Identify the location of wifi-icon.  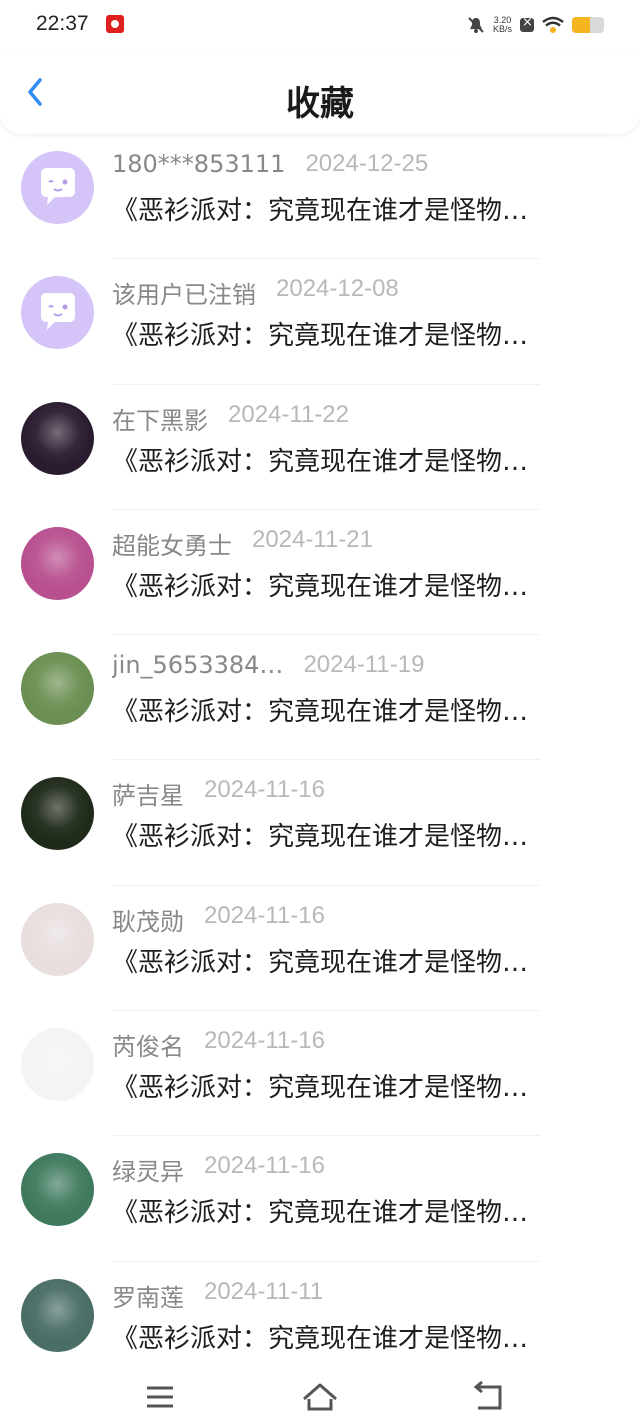
(553, 24).